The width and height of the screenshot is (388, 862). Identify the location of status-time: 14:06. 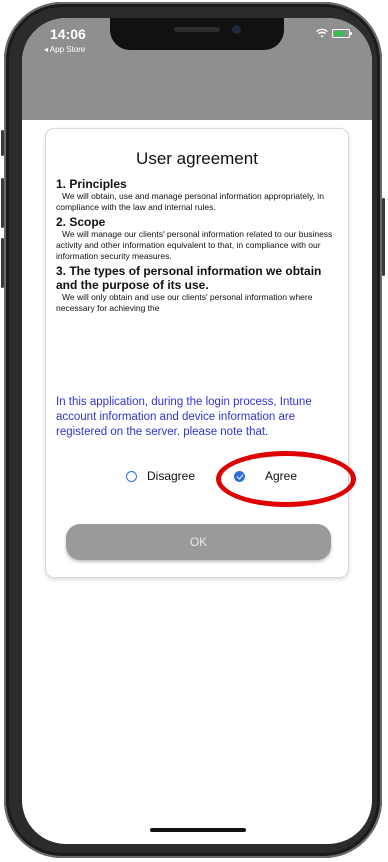
(68, 34).